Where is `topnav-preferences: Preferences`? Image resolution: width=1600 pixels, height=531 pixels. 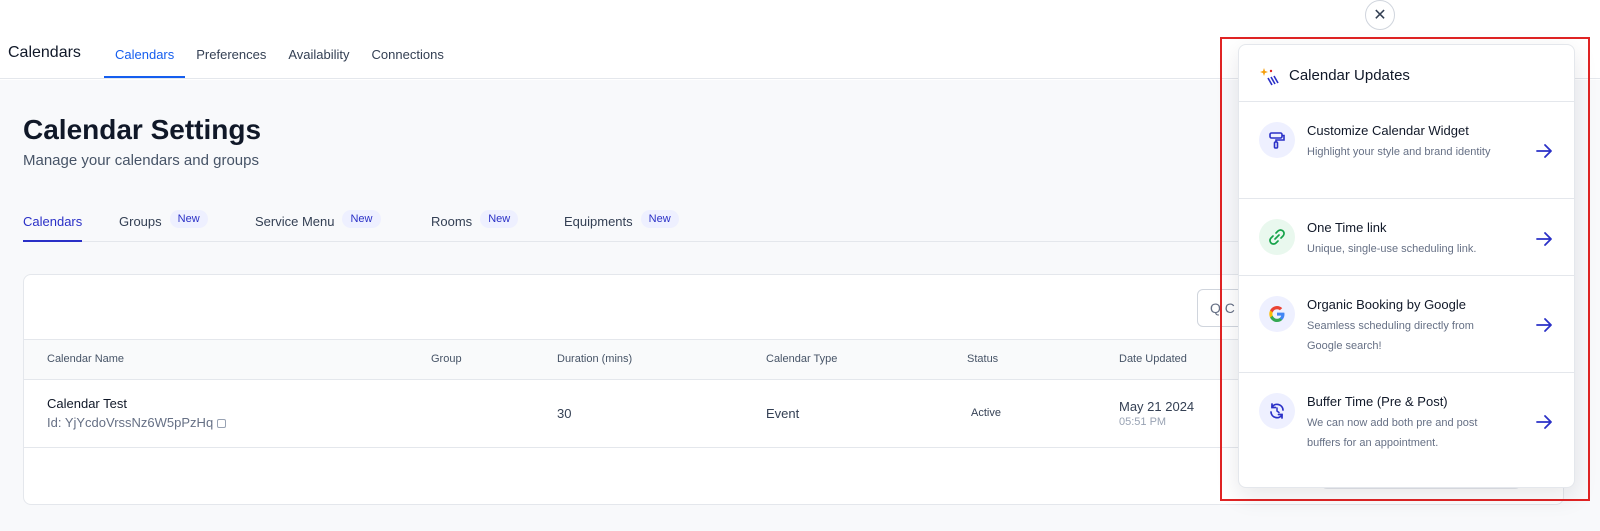 topnav-preferences: Preferences is located at coordinates (231, 57).